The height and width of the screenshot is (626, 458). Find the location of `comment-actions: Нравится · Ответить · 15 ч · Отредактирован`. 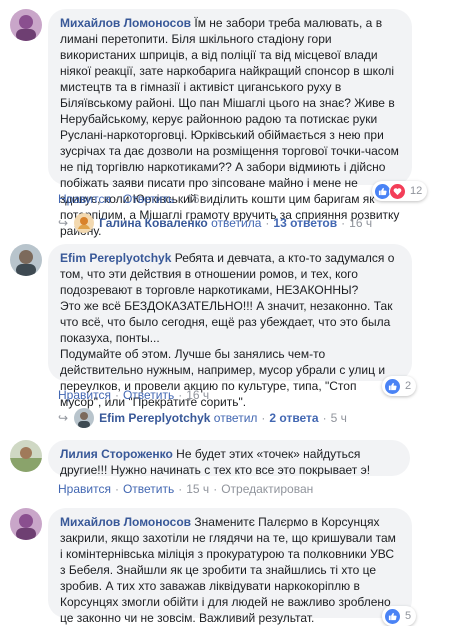

comment-actions: Нравится · Ответить · 15 ч · Отредактирован is located at coordinates (186, 489).